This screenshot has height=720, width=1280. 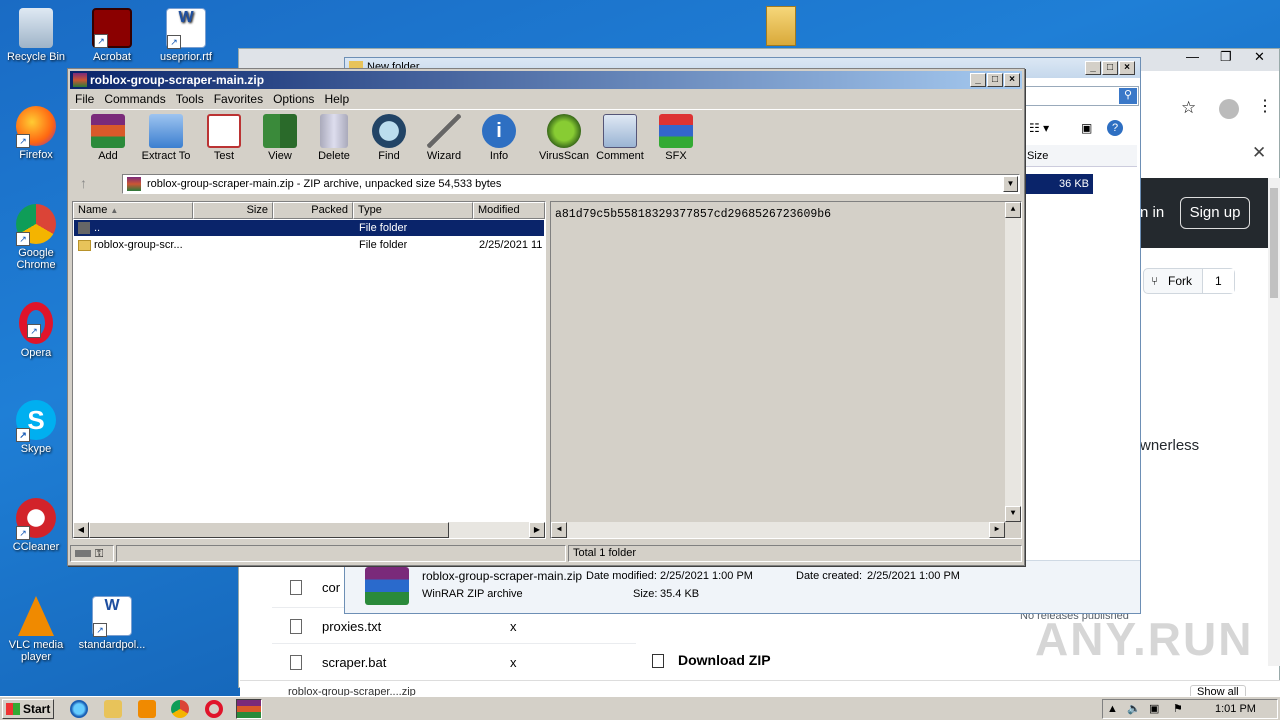 I want to click on status-text: Total 1 folder, so click(x=795, y=553).